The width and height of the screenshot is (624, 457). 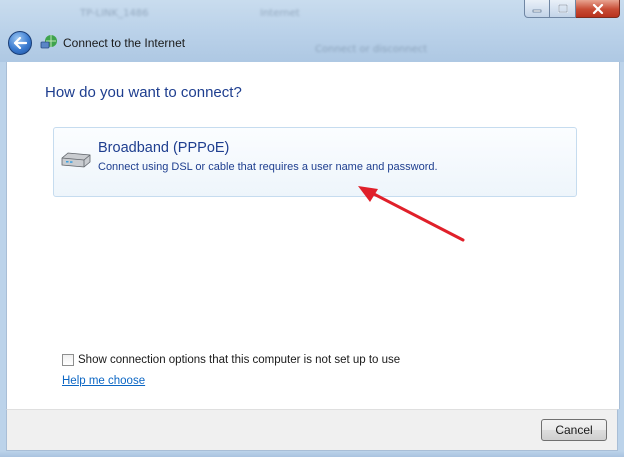 I want to click on close-icon, so click(x=597, y=8).